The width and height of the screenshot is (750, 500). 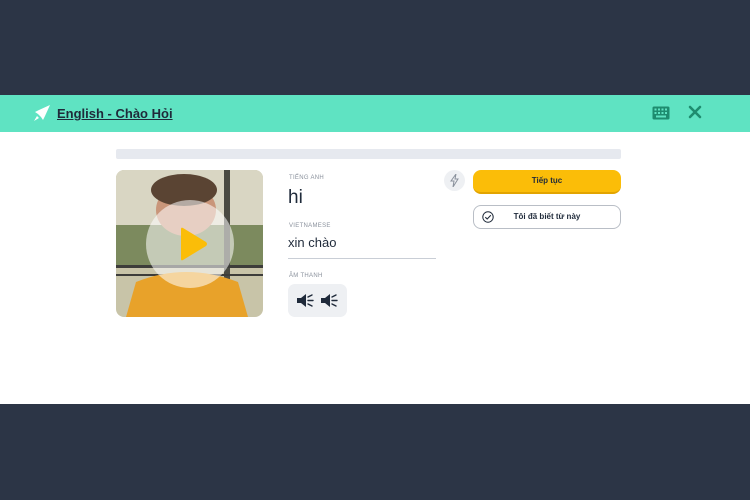 What do you see at coordinates (368, 154) in the screenshot?
I see `lesson-progress-bar` at bounding box center [368, 154].